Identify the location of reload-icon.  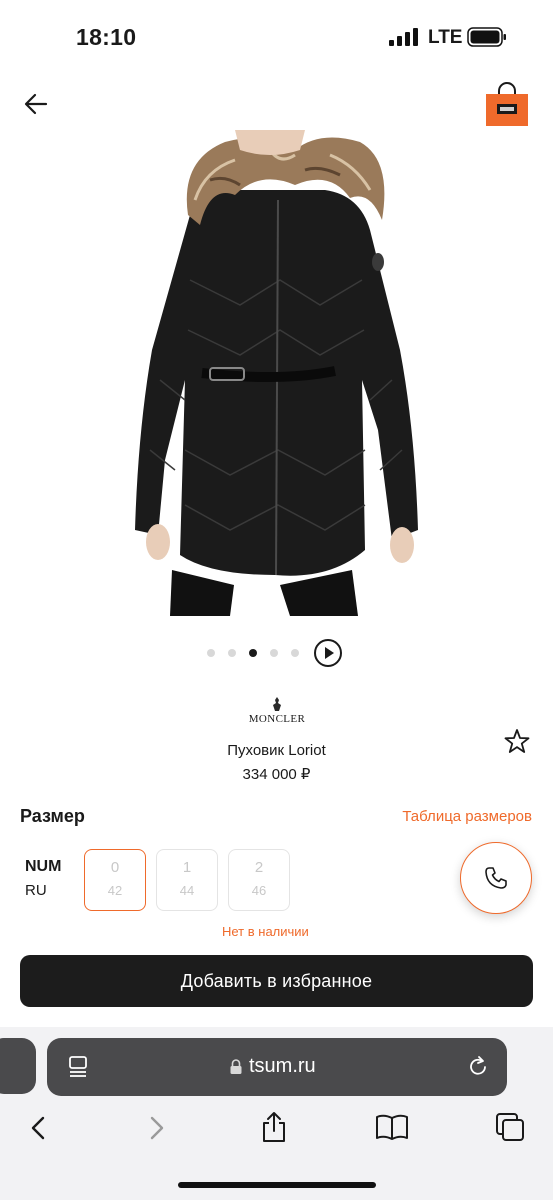
(478, 1067).